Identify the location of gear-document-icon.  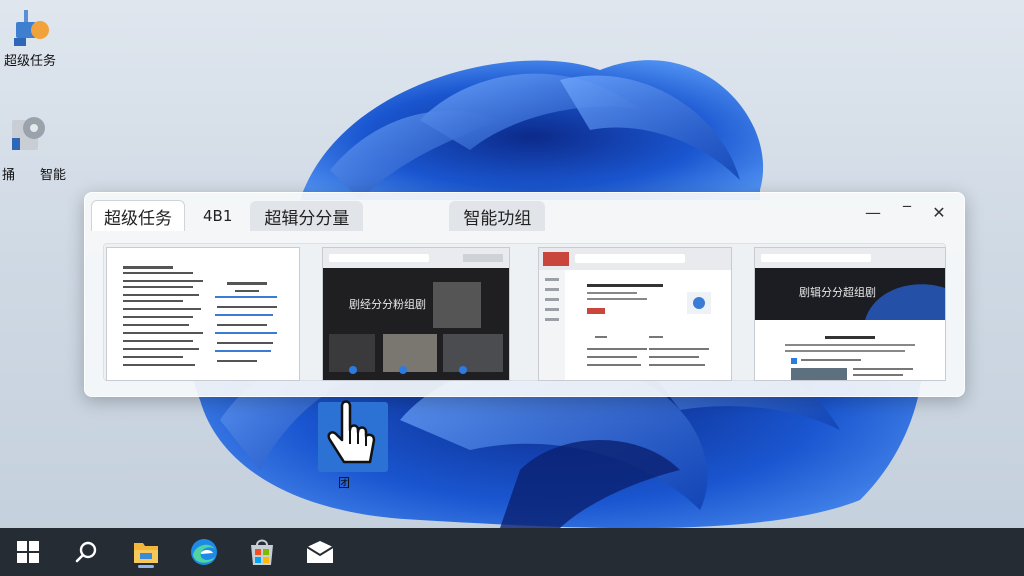
(28, 133).